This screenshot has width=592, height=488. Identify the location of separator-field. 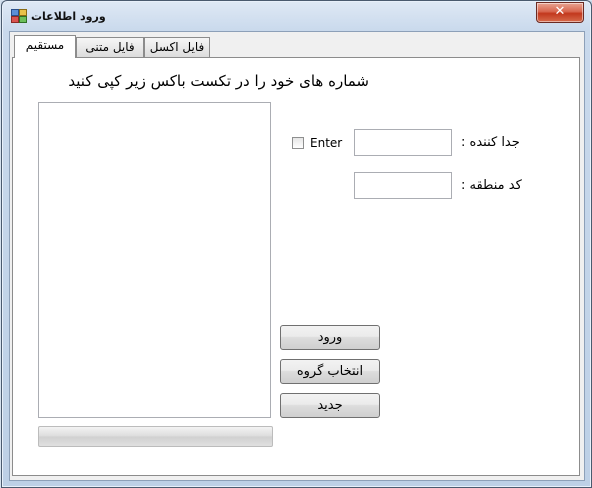
(403, 142).